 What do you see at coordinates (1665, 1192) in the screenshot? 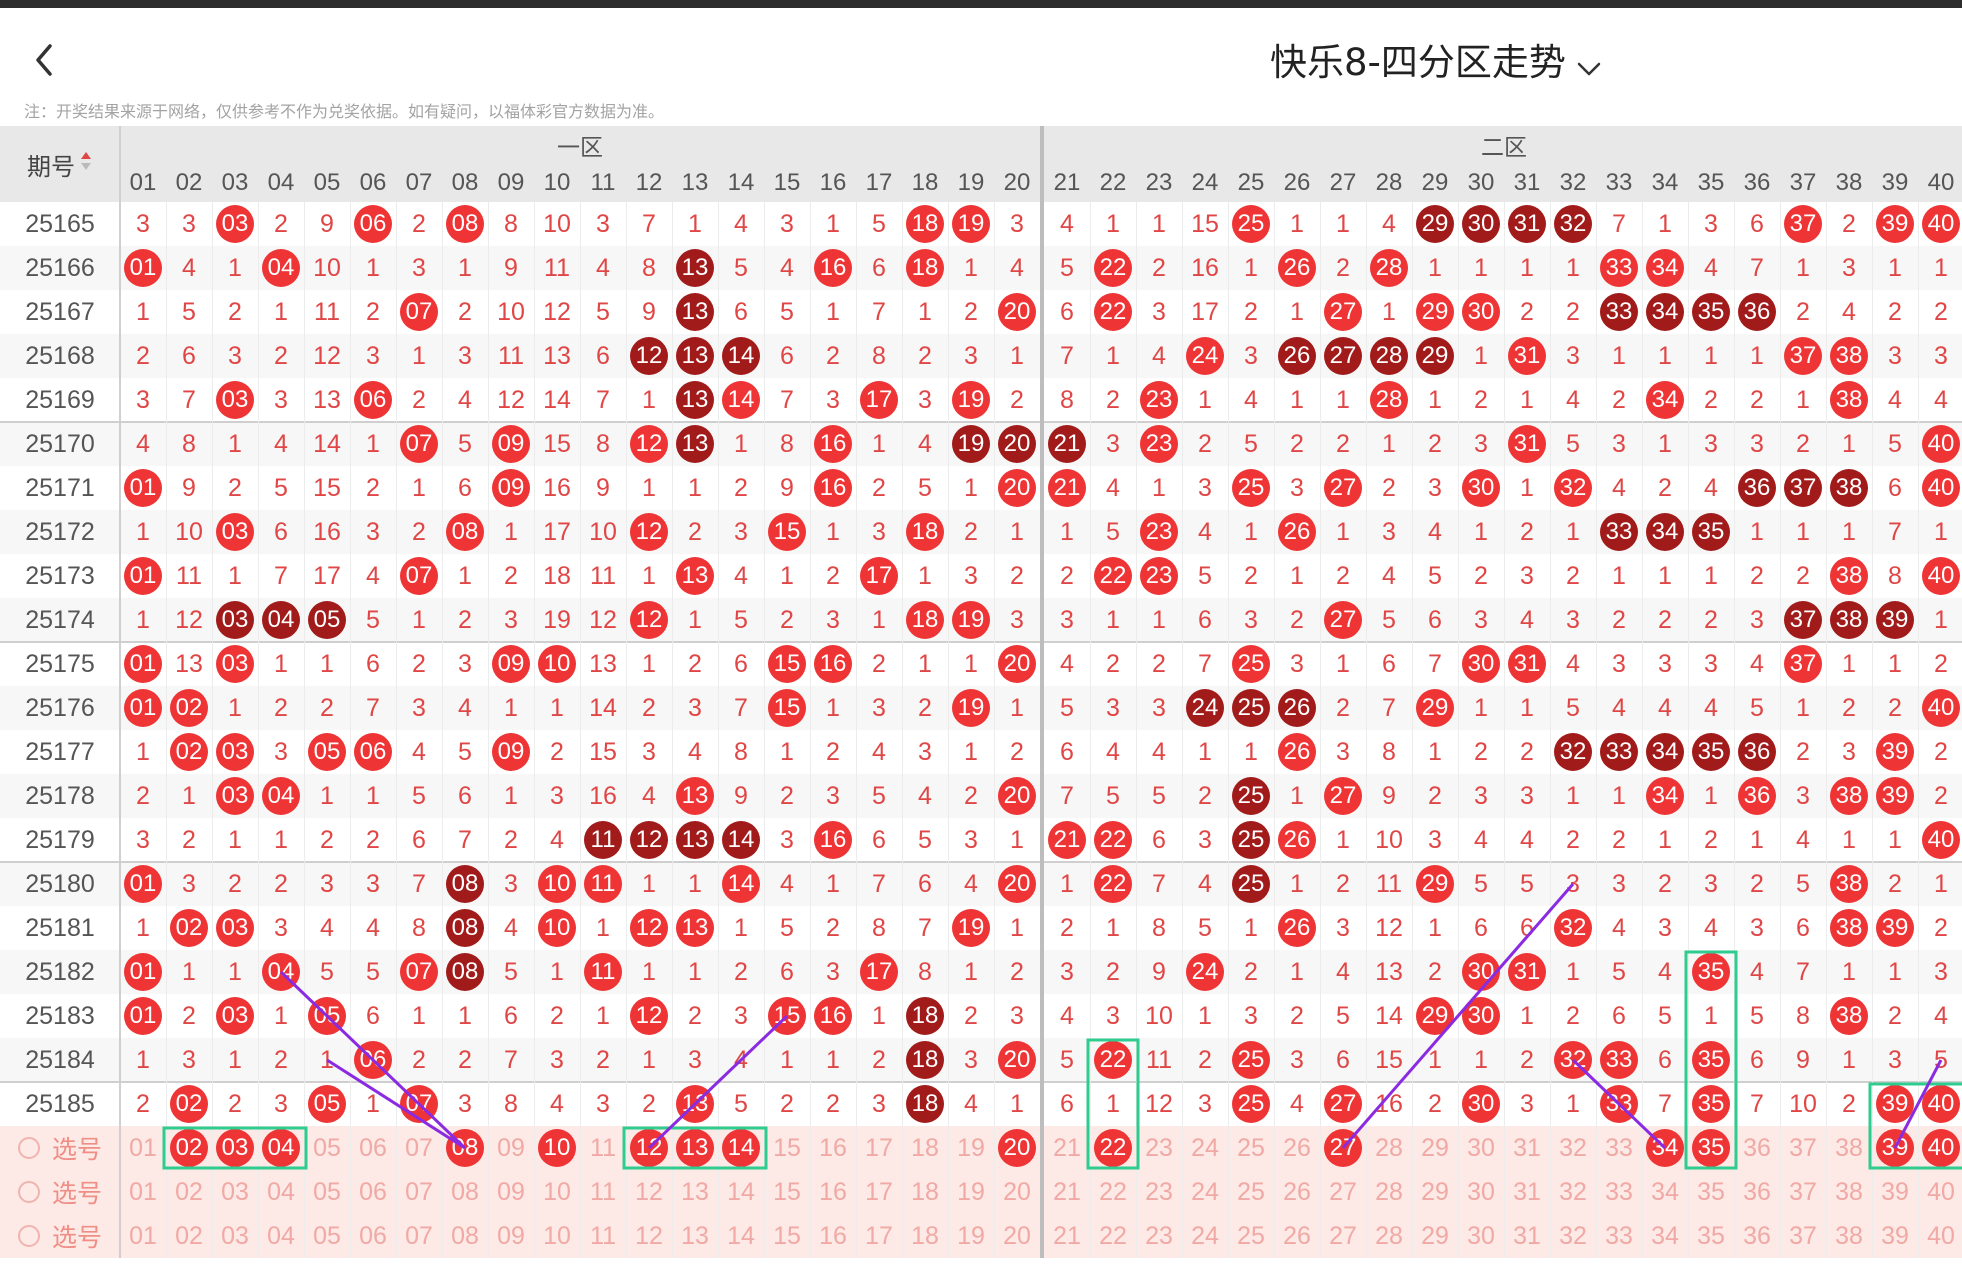
I see `pick-number: 34` at bounding box center [1665, 1192].